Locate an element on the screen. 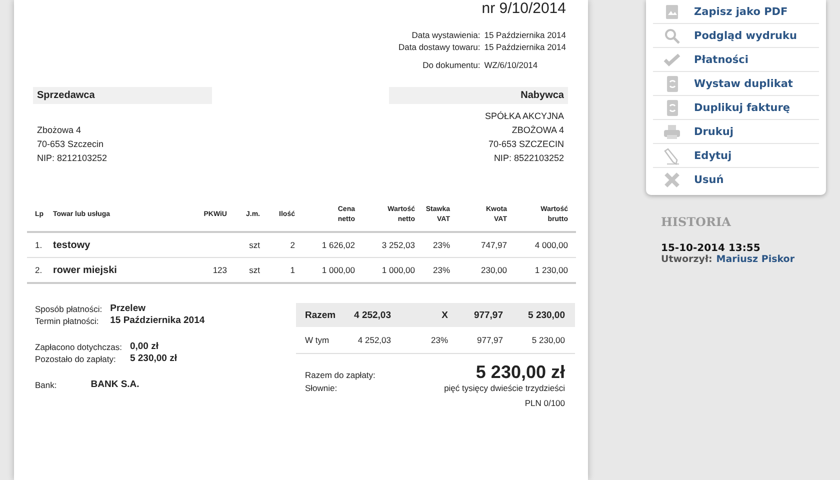 Image resolution: width=840 pixels, height=480 pixels. table-cell-text: 1 230,00 is located at coordinates (551, 270).